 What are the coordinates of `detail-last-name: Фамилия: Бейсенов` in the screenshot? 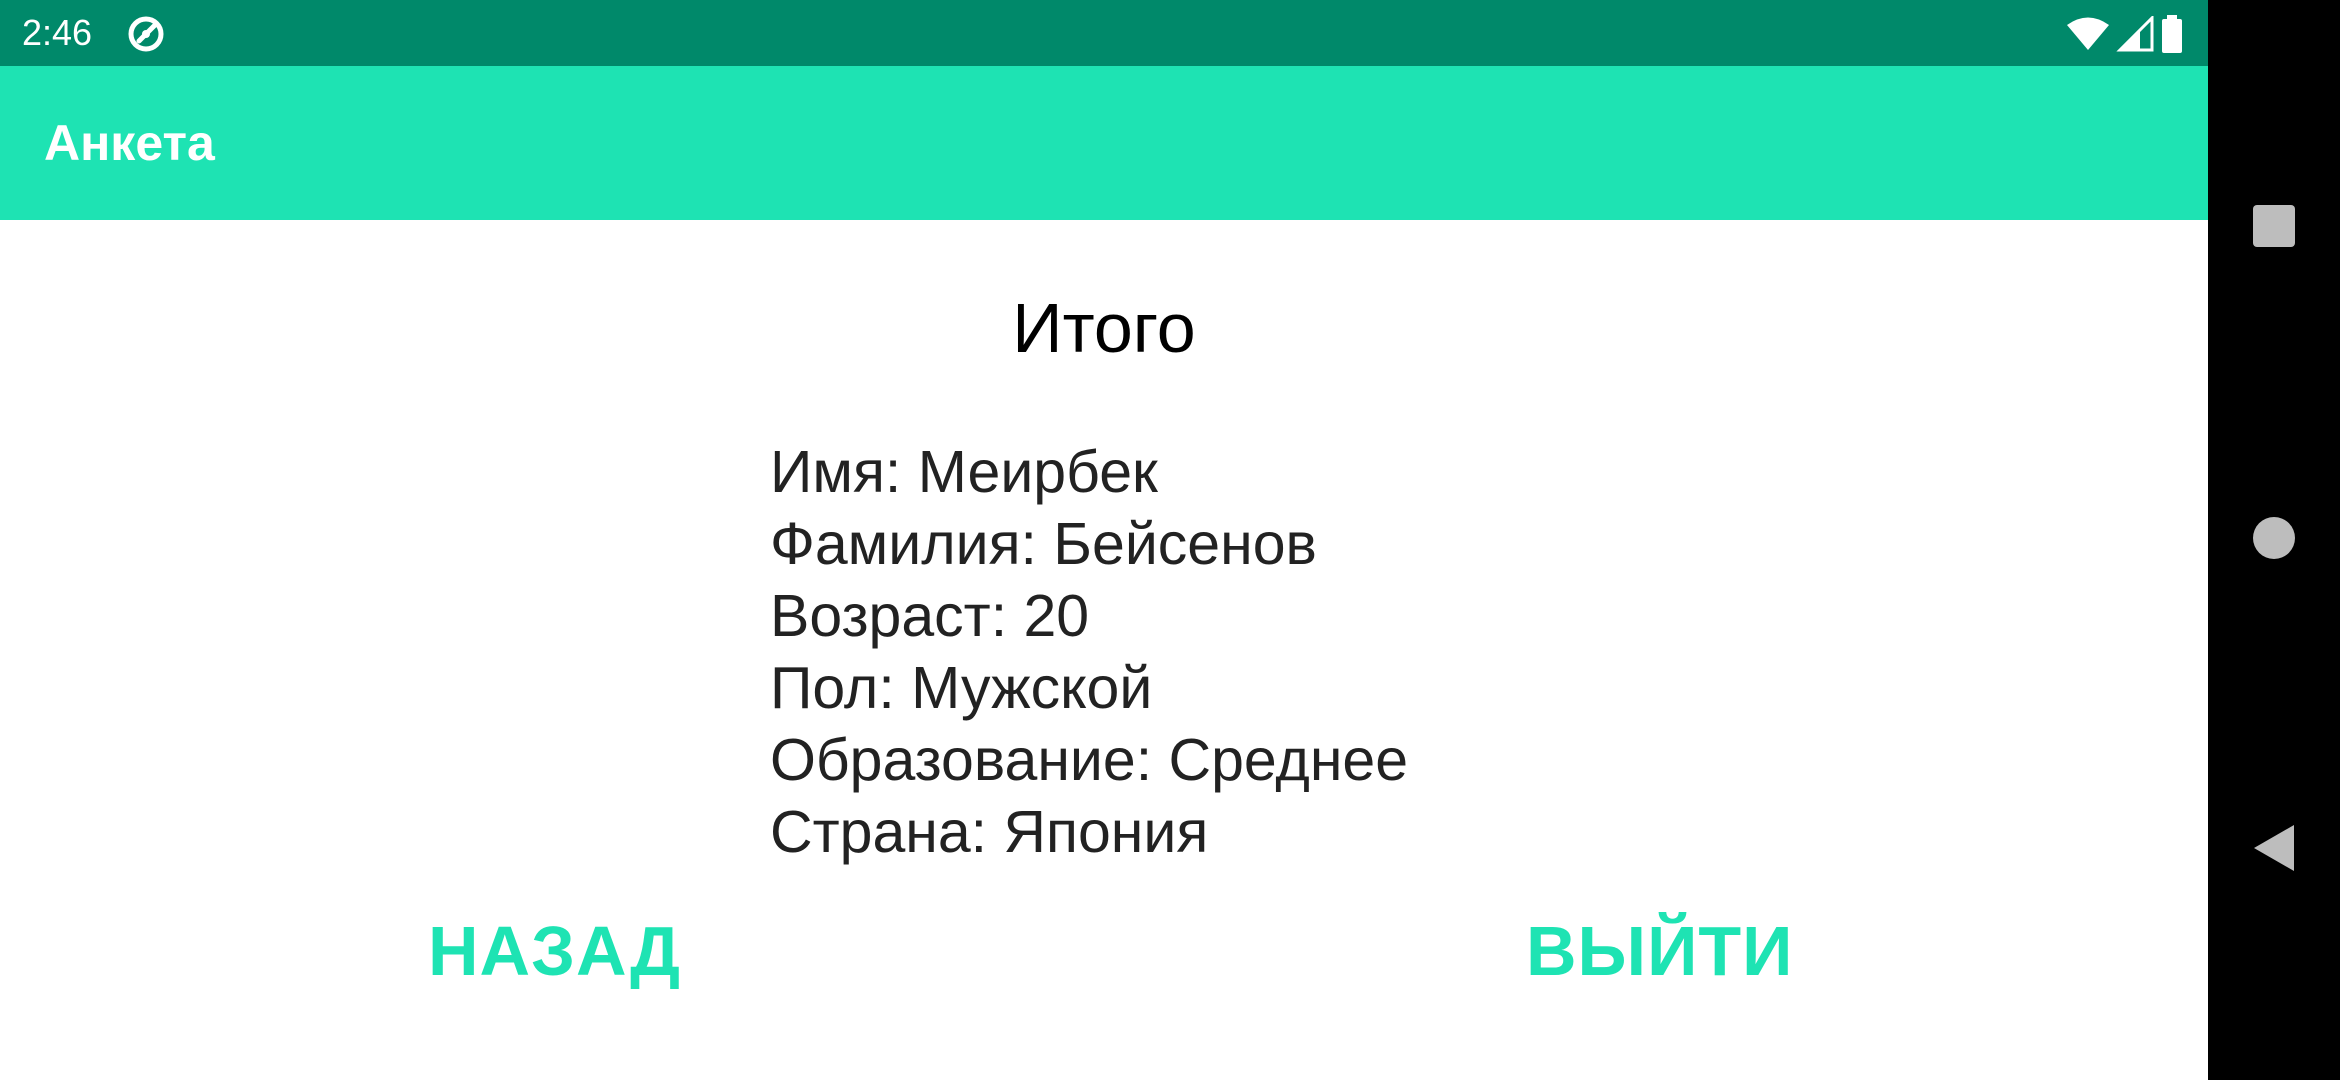 It's located at (1043, 544).